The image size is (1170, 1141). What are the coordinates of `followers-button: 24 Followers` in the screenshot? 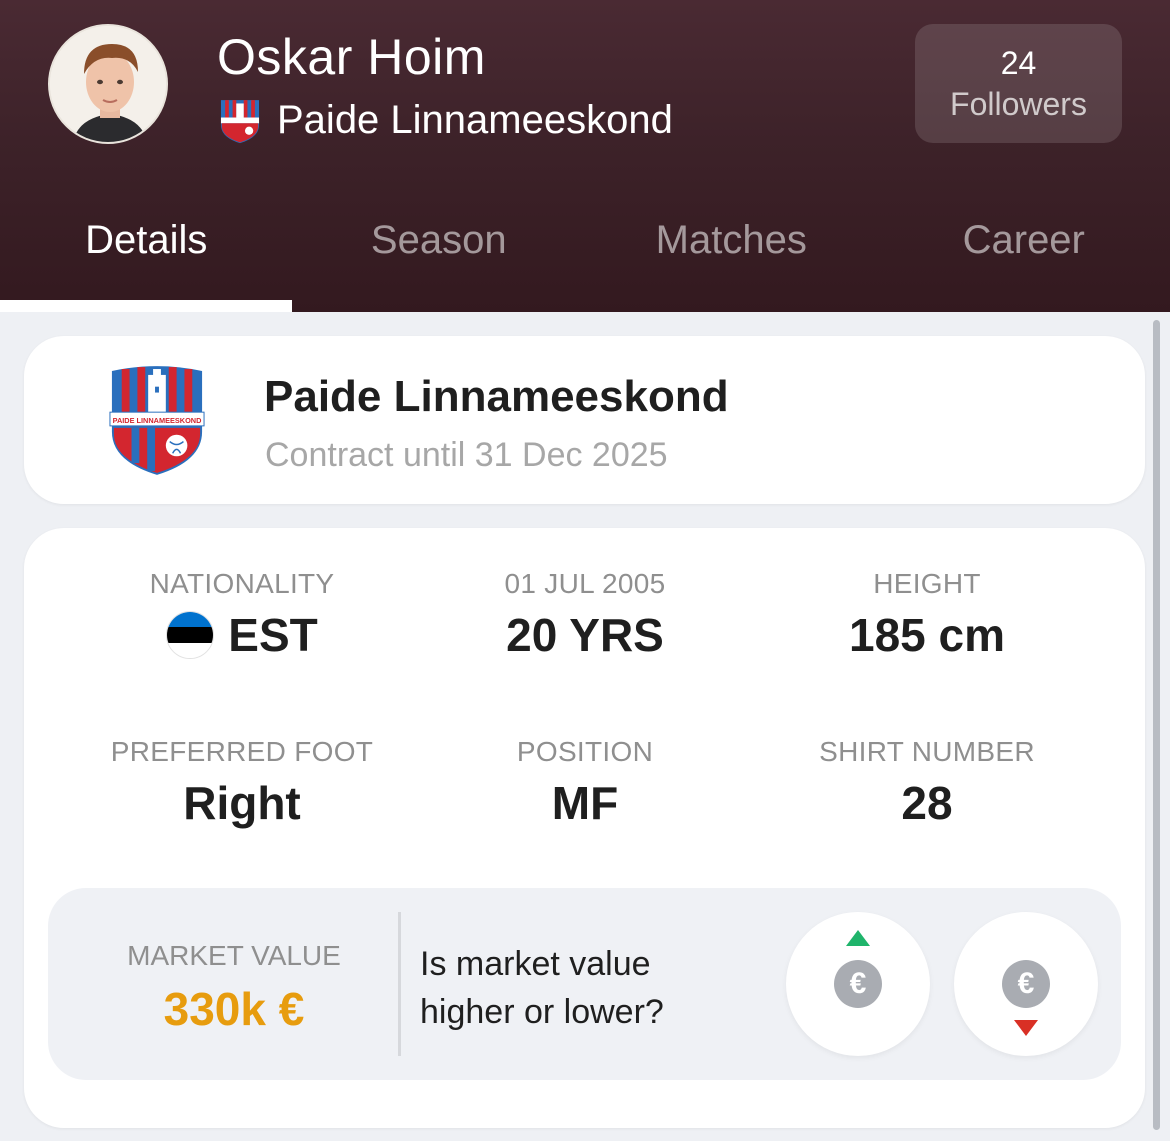 It's located at (1018, 83).